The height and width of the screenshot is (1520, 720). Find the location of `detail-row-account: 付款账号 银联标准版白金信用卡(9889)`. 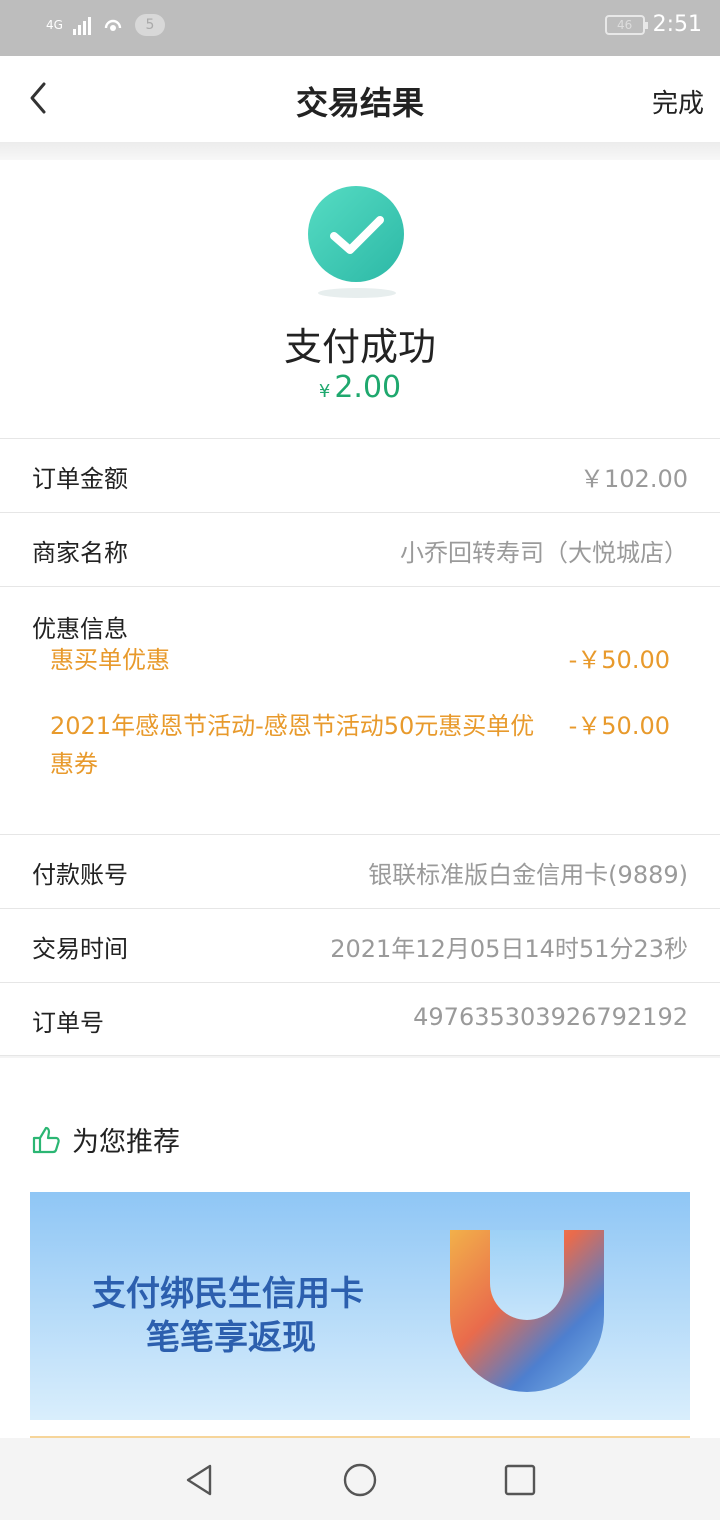

detail-row-account: 付款账号 银联标准版白金信用卡(9889) is located at coordinates (360, 871).